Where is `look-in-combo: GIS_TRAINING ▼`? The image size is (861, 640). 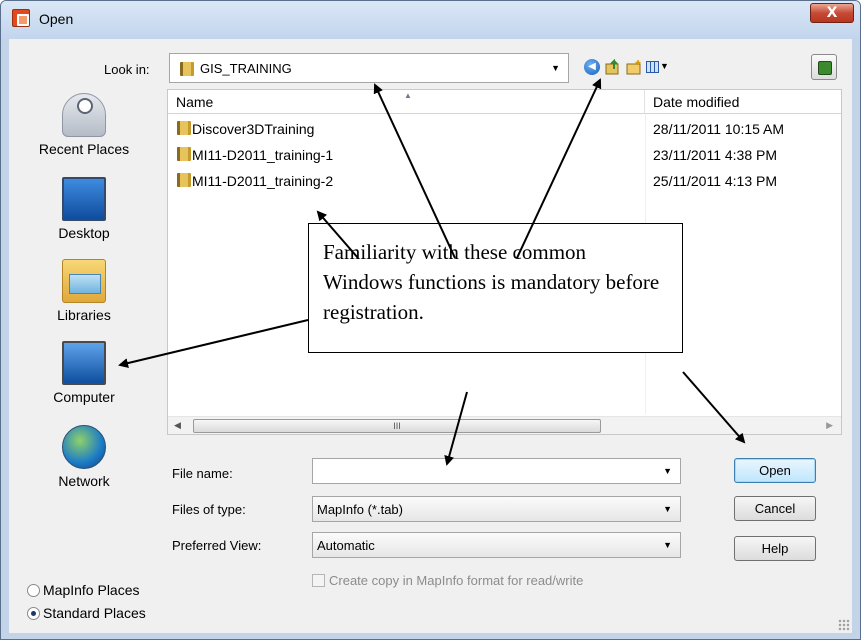 look-in-combo: GIS_TRAINING ▼ is located at coordinates (369, 68).